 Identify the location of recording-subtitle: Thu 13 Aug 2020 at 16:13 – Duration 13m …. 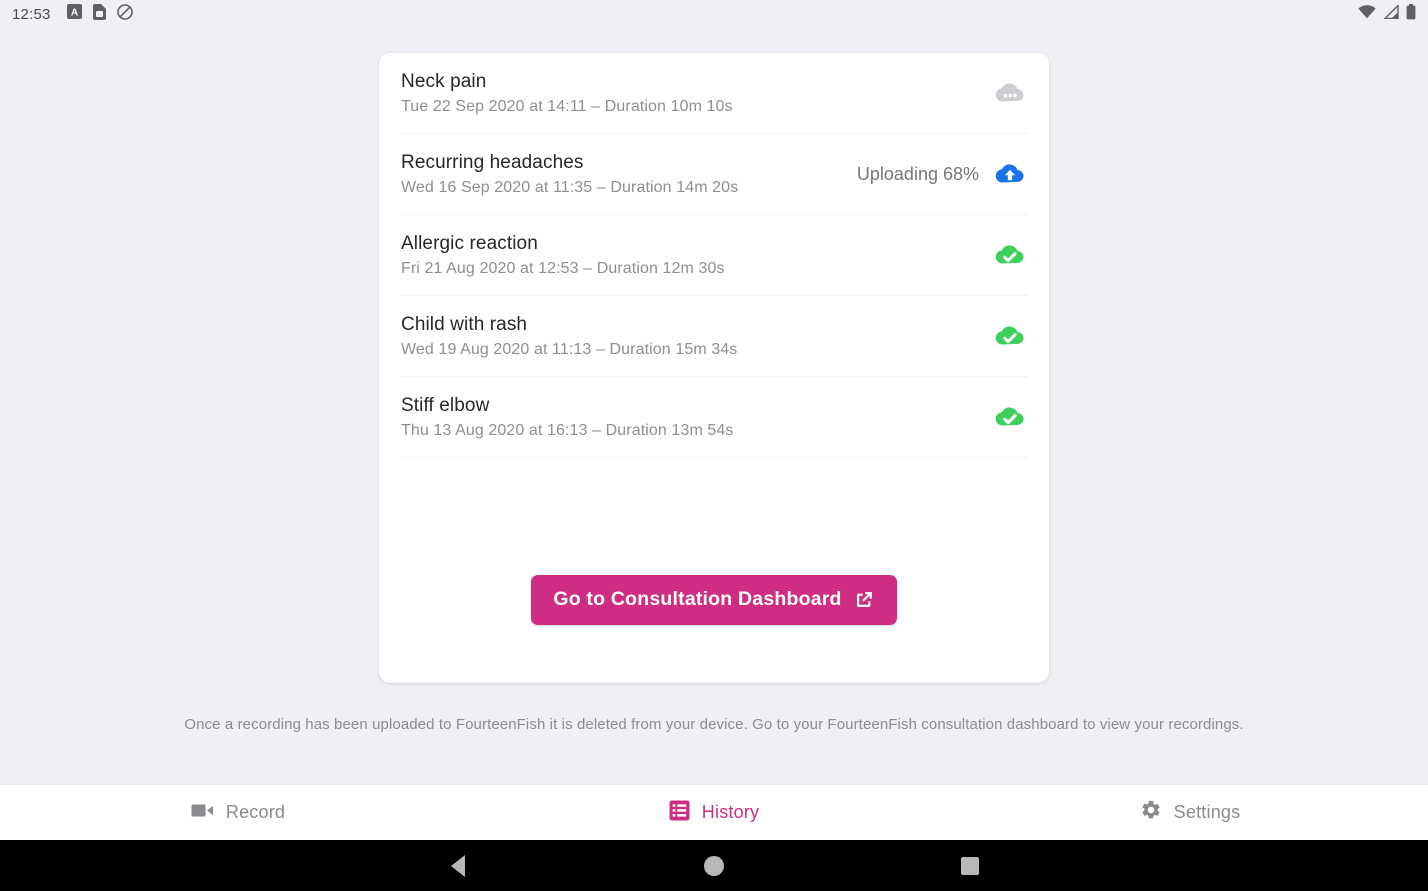
(567, 430).